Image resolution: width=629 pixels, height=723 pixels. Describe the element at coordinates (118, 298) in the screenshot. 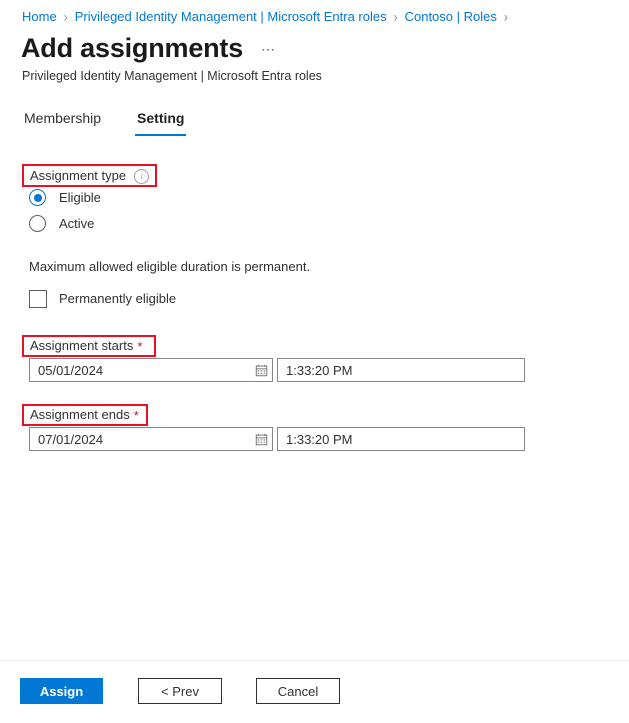

I see `checkbox-label-permanently-eligible: Permanently eligible` at that location.